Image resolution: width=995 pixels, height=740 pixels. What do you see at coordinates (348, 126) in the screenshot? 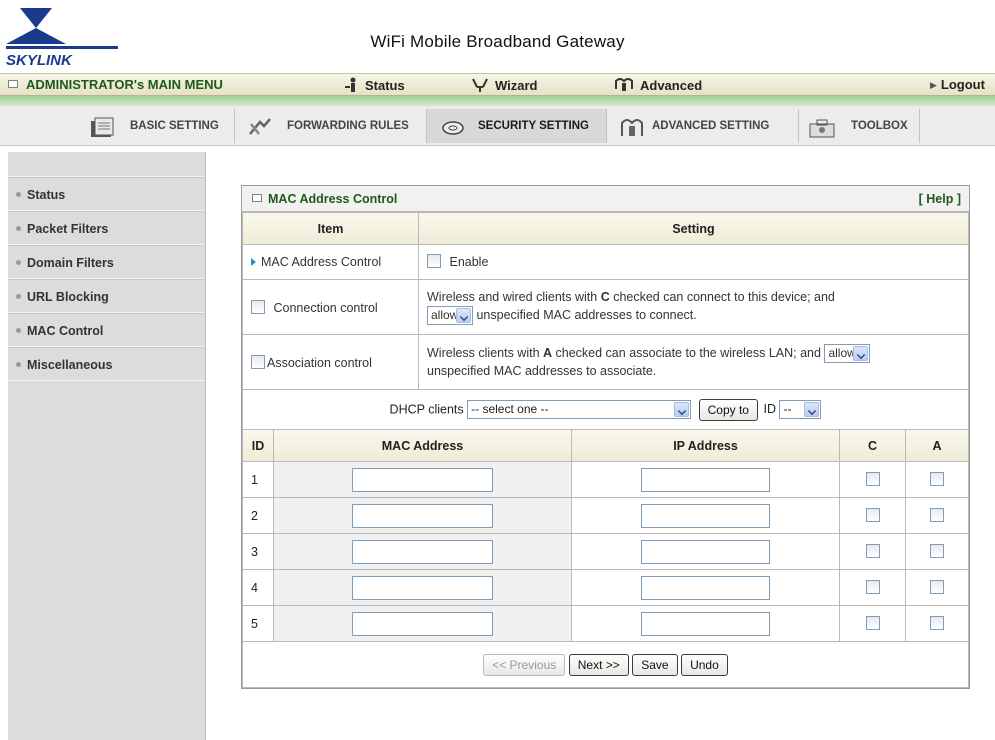
I see `tab-forwarding-rules-label: FORWARDING RULES` at bounding box center [348, 126].